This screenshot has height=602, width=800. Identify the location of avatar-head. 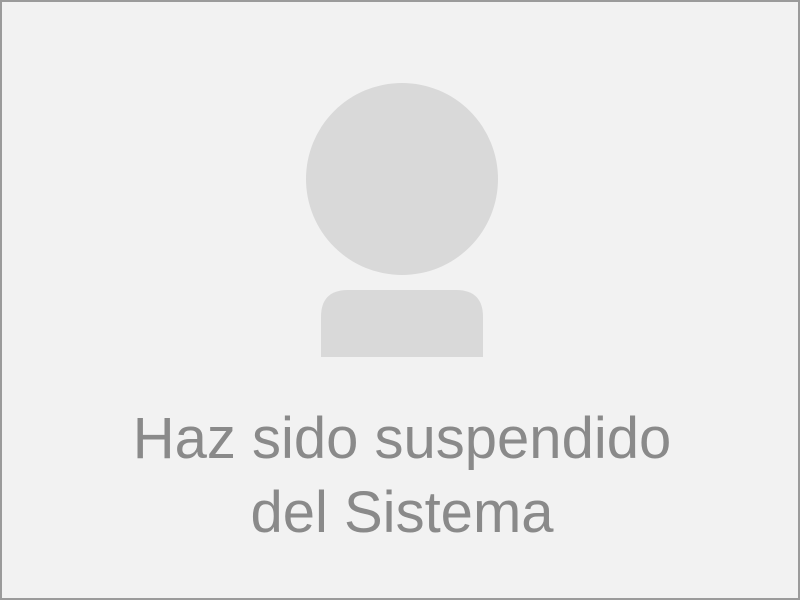
(402, 179).